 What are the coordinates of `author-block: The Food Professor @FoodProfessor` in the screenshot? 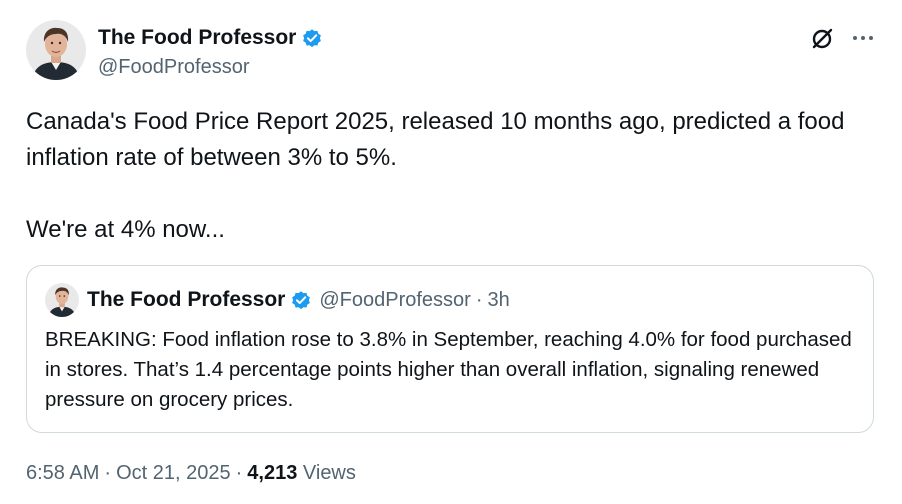 It's located at (210, 52).